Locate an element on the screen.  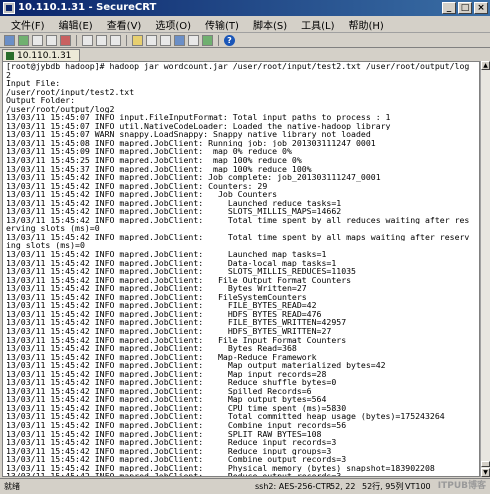
keymap-icon is located at coordinates (193, 40).